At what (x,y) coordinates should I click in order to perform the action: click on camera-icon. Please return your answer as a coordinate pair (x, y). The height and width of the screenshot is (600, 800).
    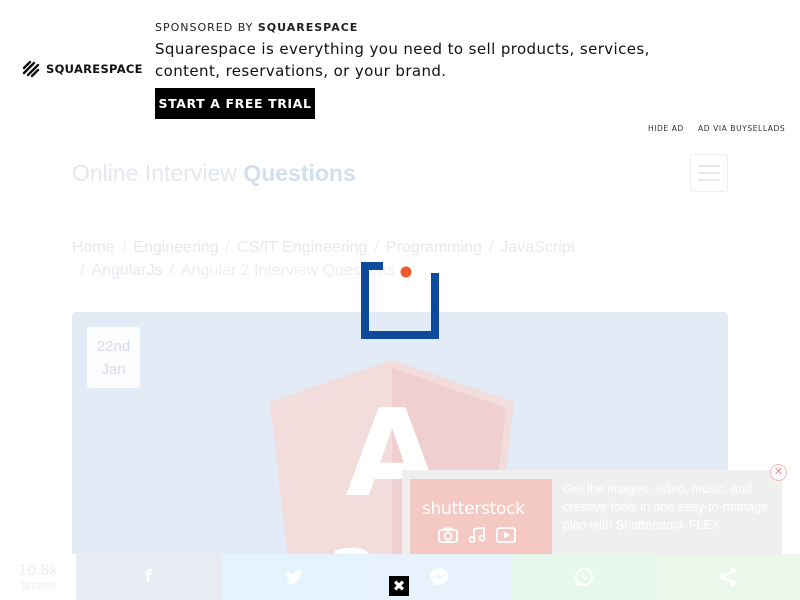
    Looking at the image, I should click on (448, 535).